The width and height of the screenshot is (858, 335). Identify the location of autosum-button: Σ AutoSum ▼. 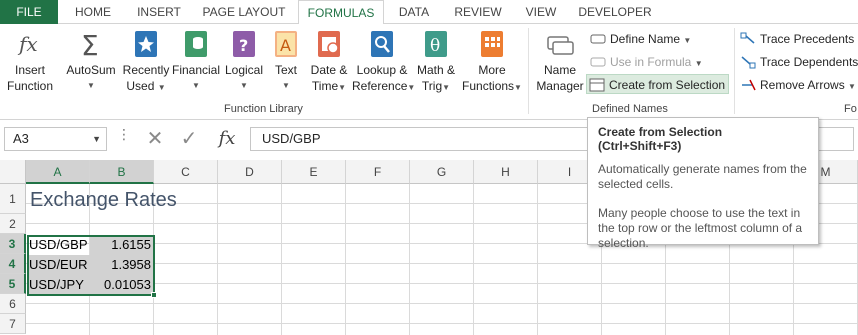
(91, 65).